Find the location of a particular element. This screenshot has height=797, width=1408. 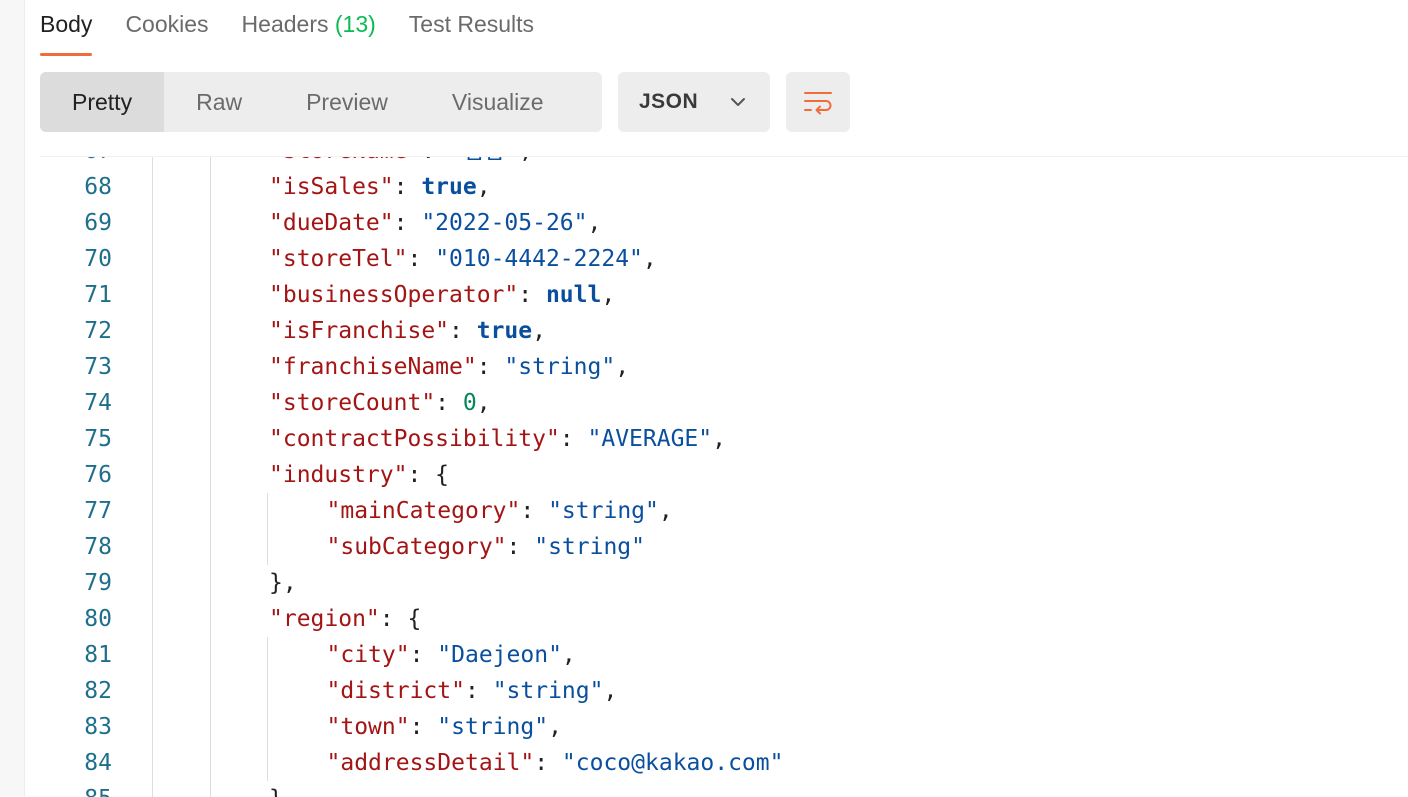

code-line: 68 "isSales": true, is located at coordinates (724, 187).